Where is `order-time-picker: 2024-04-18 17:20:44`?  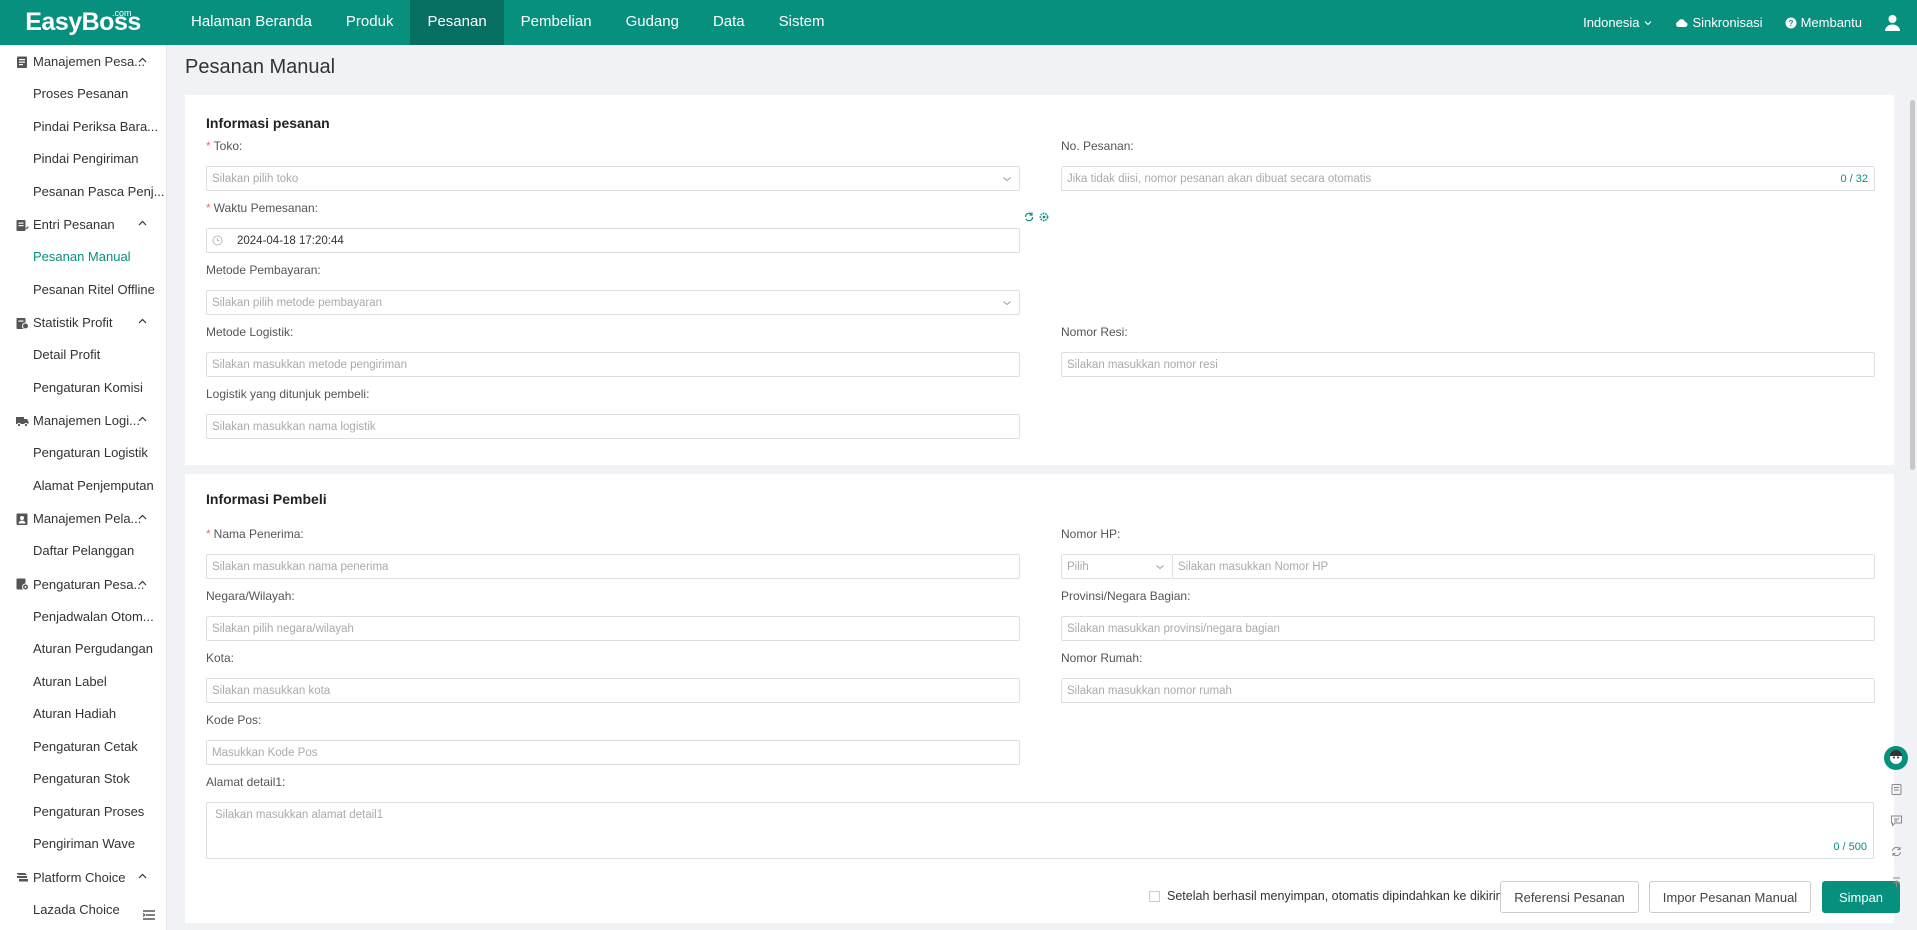
order-time-picker: 2024-04-18 17:20:44 is located at coordinates (613, 240).